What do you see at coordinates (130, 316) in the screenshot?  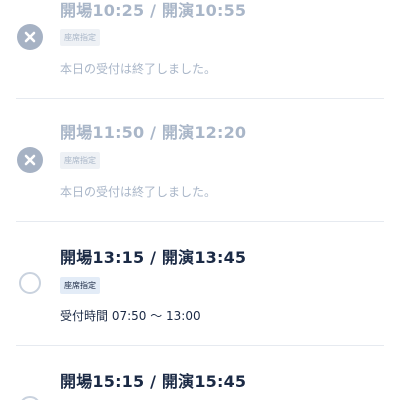 I see `session-status: 受付時間 07:50 〜 13:00` at bounding box center [130, 316].